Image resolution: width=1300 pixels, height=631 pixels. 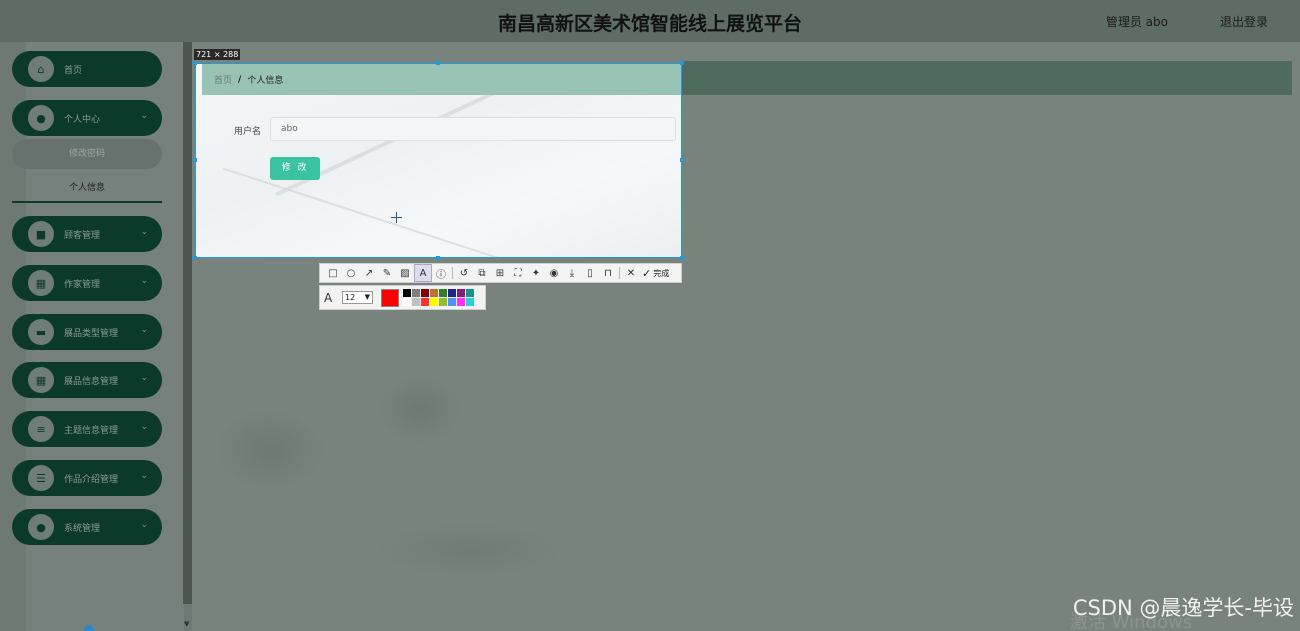 I want to click on breadcrumb-home: 首页, so click(x=223, y=79).